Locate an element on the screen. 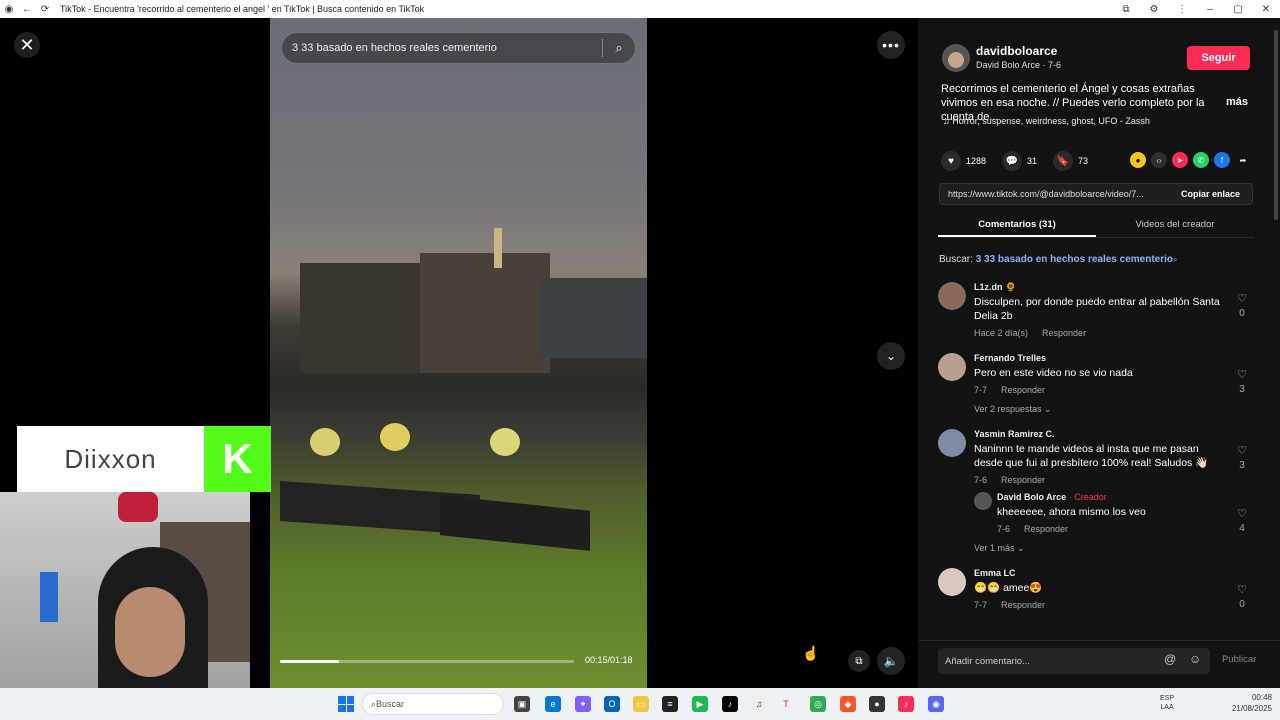 The height and width of the screenshot is (720, 1280). comment-like-count: 0 is located at coordinates (1242, 313).